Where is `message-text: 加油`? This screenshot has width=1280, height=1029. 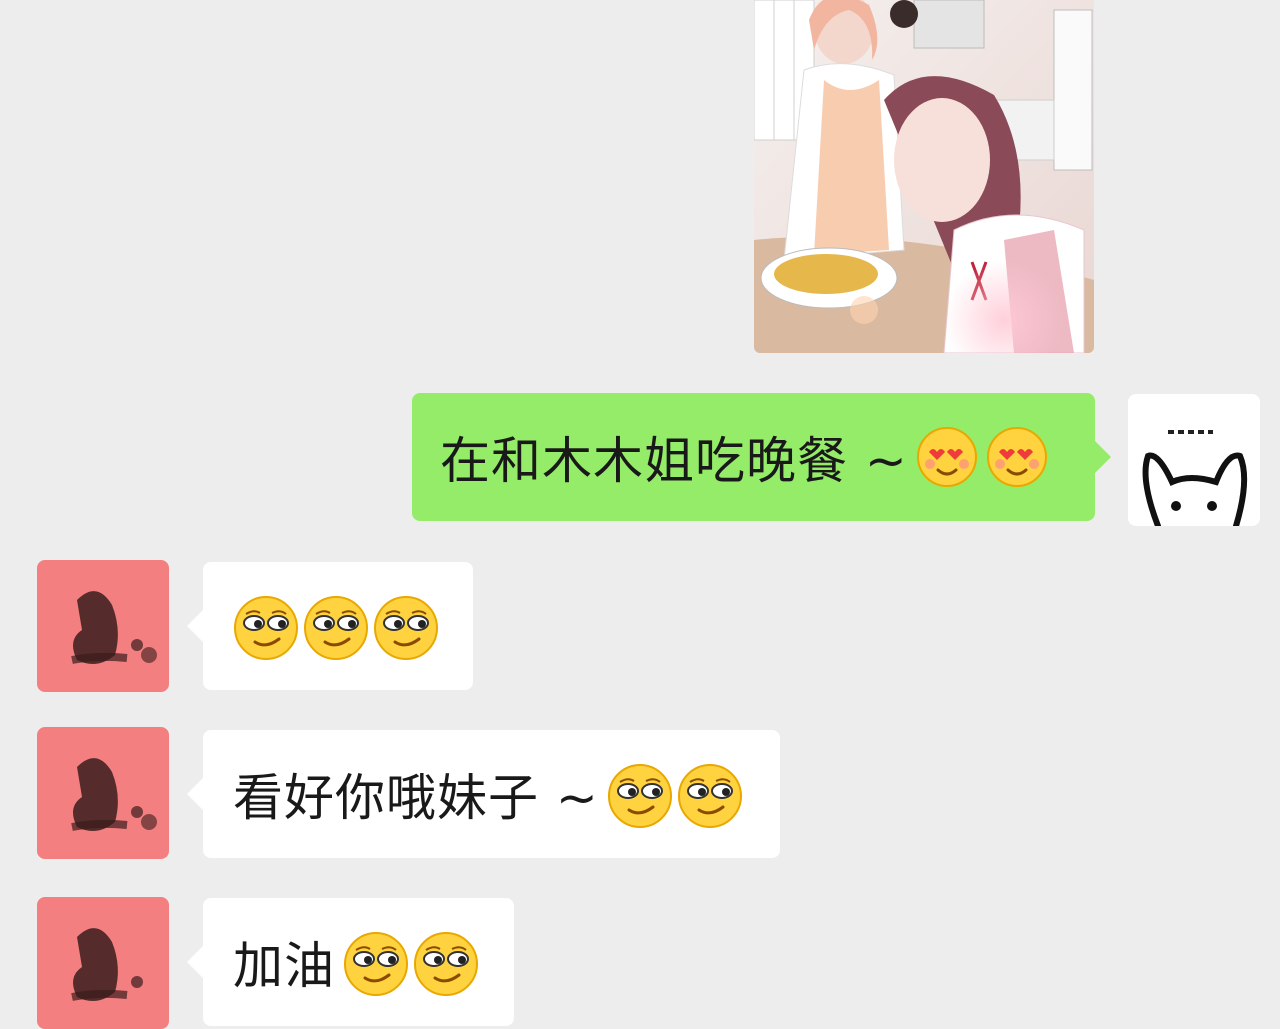
message-text: 加油 is located at coordinates (284, 966).